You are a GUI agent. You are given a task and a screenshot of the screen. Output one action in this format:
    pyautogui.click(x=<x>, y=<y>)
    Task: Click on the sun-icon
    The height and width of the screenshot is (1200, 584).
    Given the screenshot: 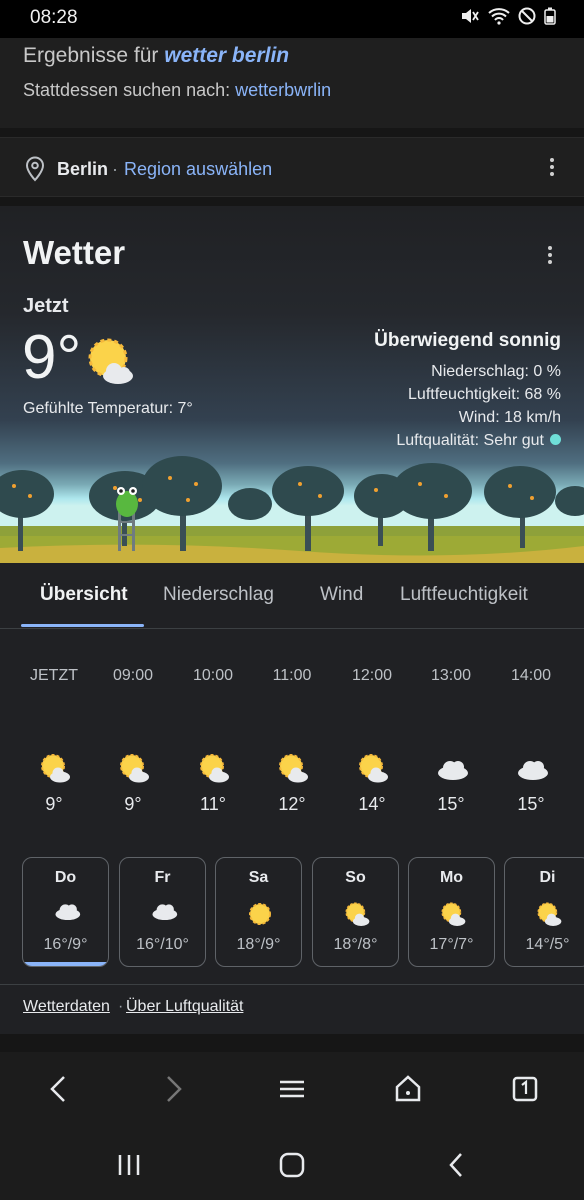 What is the action you would take?
    pyautogui.click(x=260, y=914)
    